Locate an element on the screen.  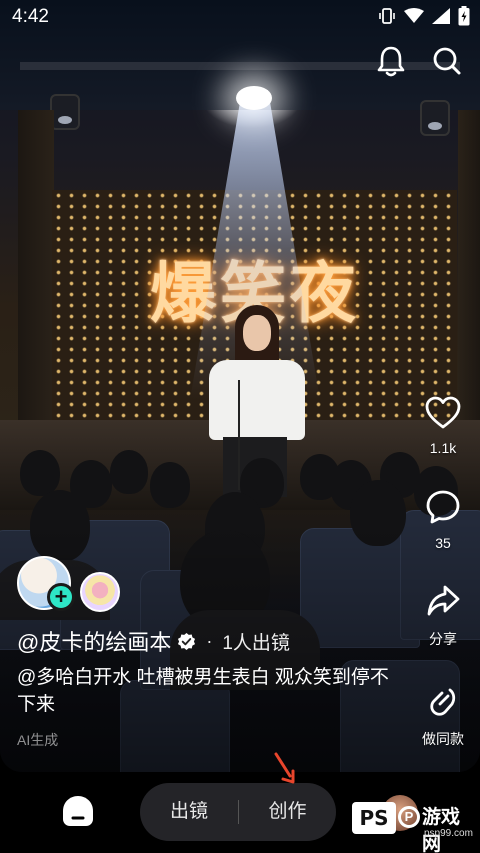
spotlight-source is located at coordinates (254, 98).